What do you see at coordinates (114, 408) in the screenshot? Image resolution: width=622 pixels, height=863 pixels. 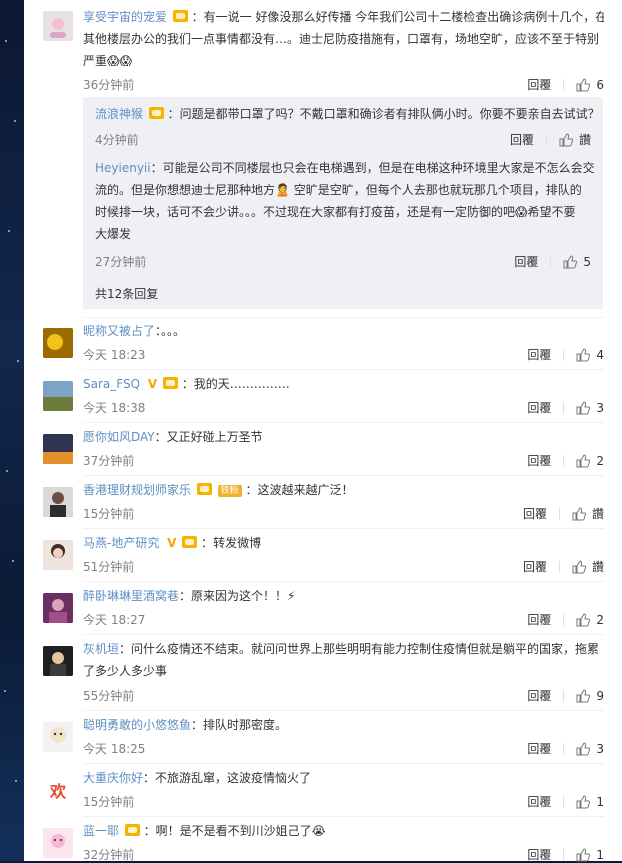 I see `comment-time: 今天 18:38` at bounding box center [114, 408].